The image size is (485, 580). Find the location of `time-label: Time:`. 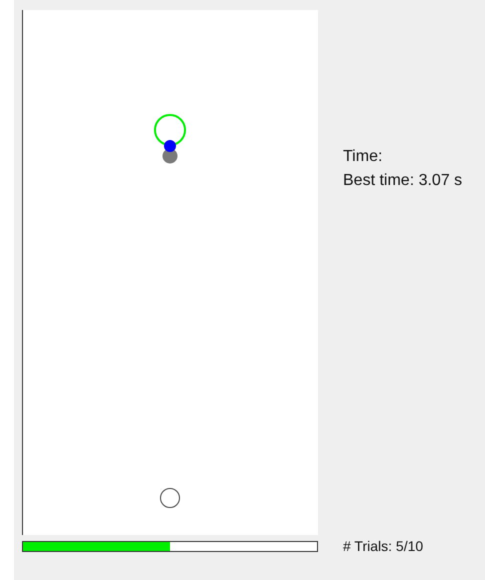

time-label: Time: is located at coordinates (363, 157).